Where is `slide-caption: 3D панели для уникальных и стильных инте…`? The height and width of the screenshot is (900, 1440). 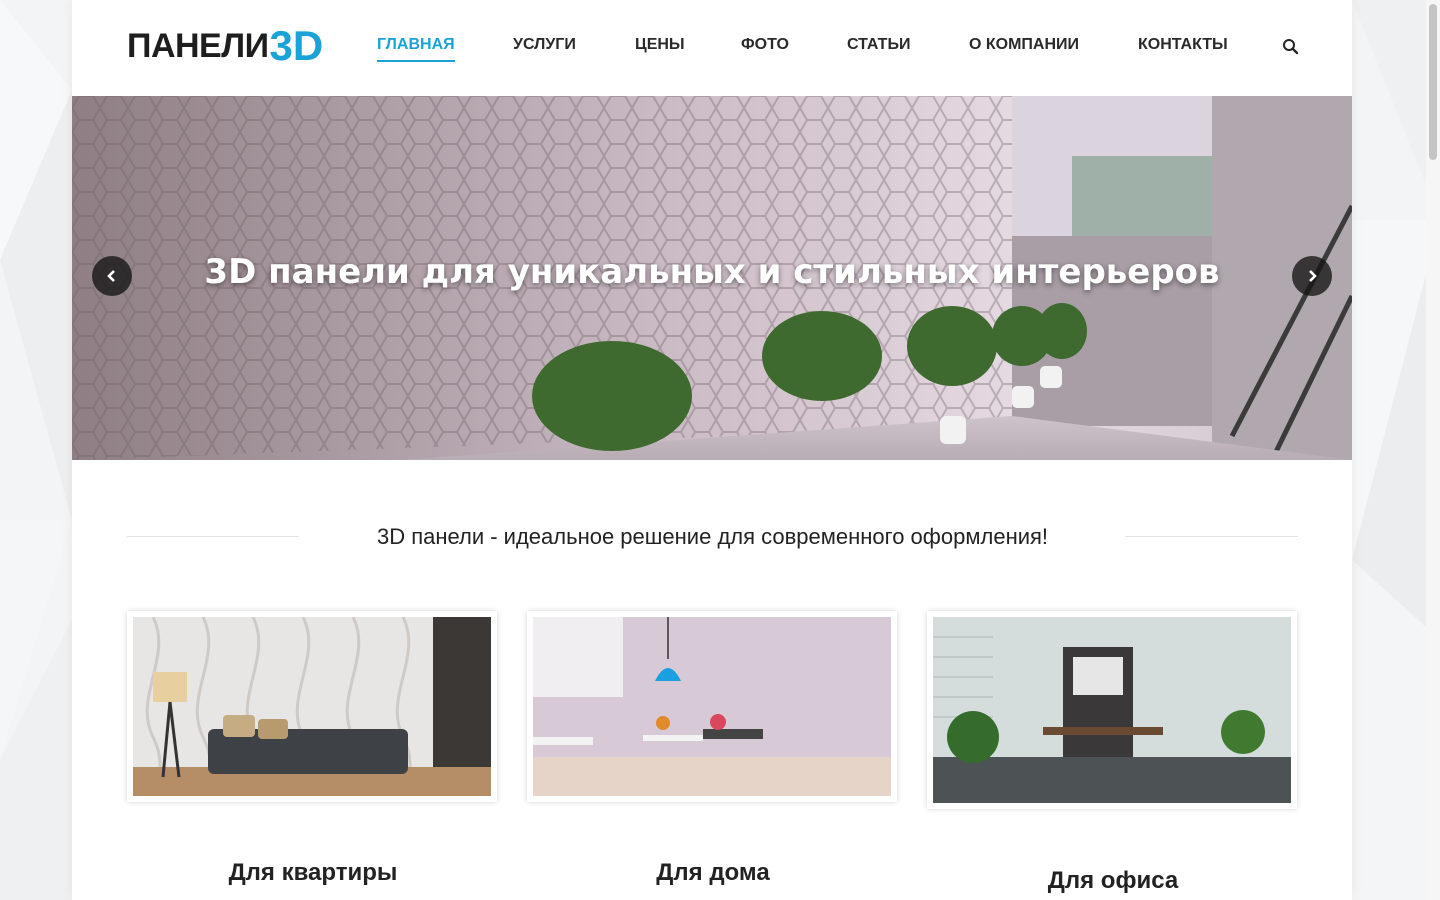 slide-caption: 3D панели для уникальных и стильных инте… is located at coordinates (712, 272).